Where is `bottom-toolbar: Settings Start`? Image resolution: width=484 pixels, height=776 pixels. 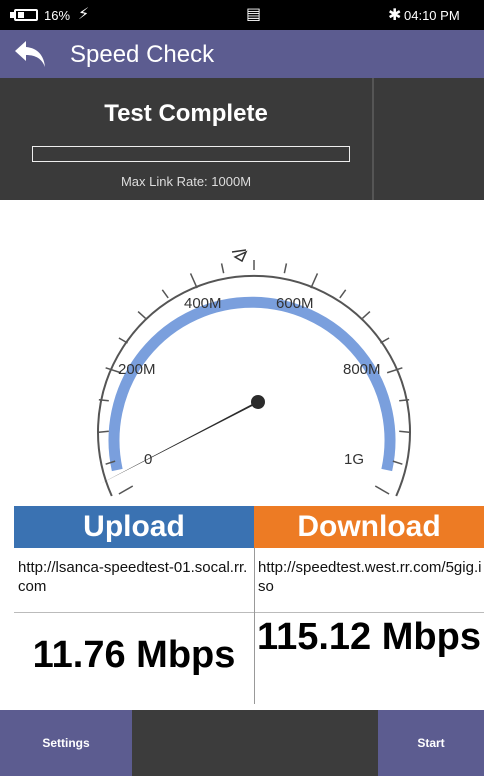 bottom-toolbar: Settings Start is located at coordinates (242, 743).